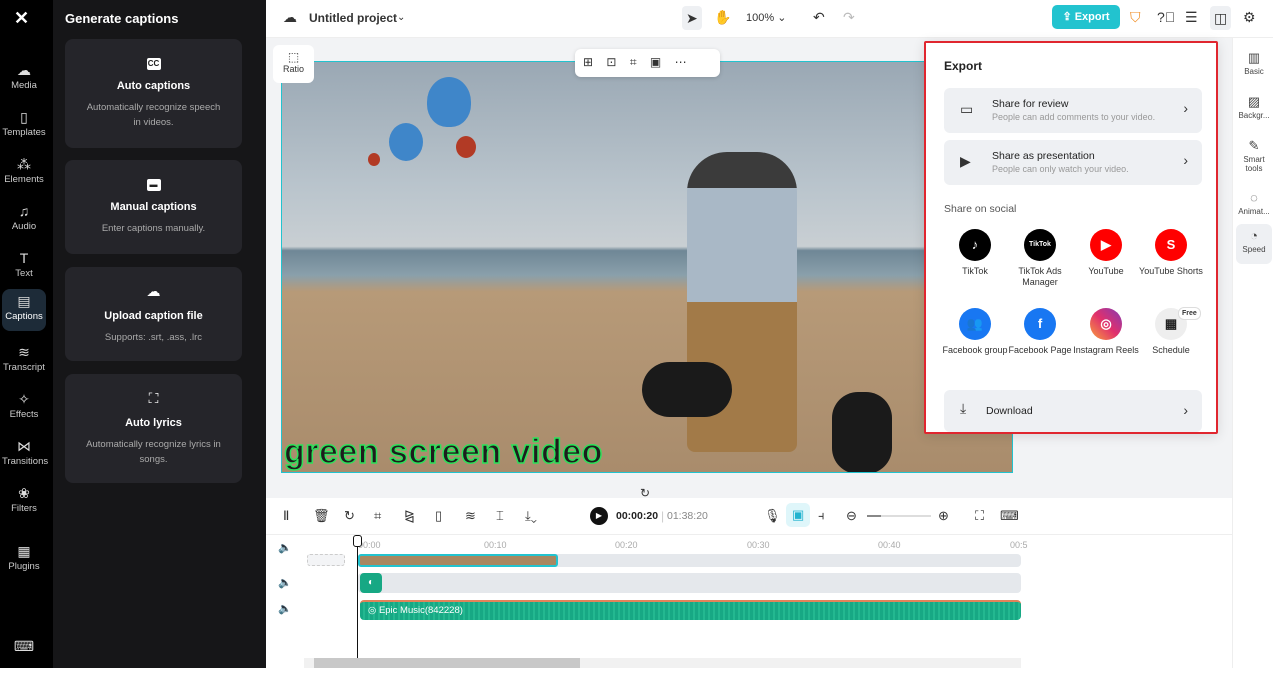  I want to click on microphone-icon: 🎙, so click(772, 516).